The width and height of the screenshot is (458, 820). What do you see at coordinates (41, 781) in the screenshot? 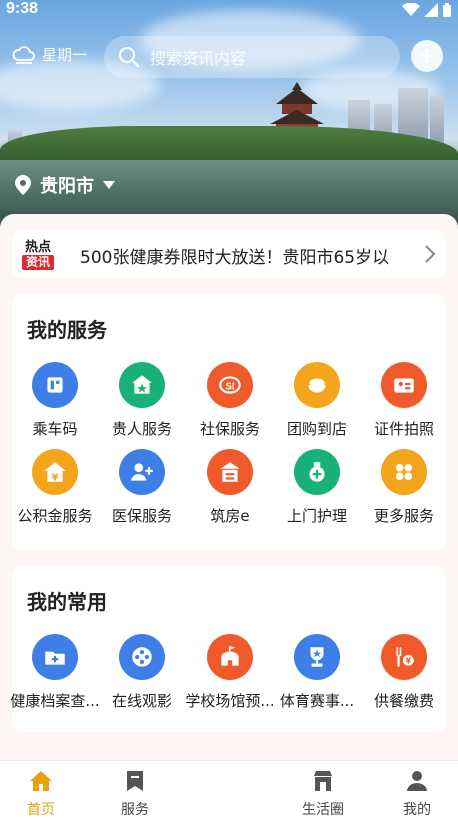
I see `home-icon` at bounding box center [41, 781].